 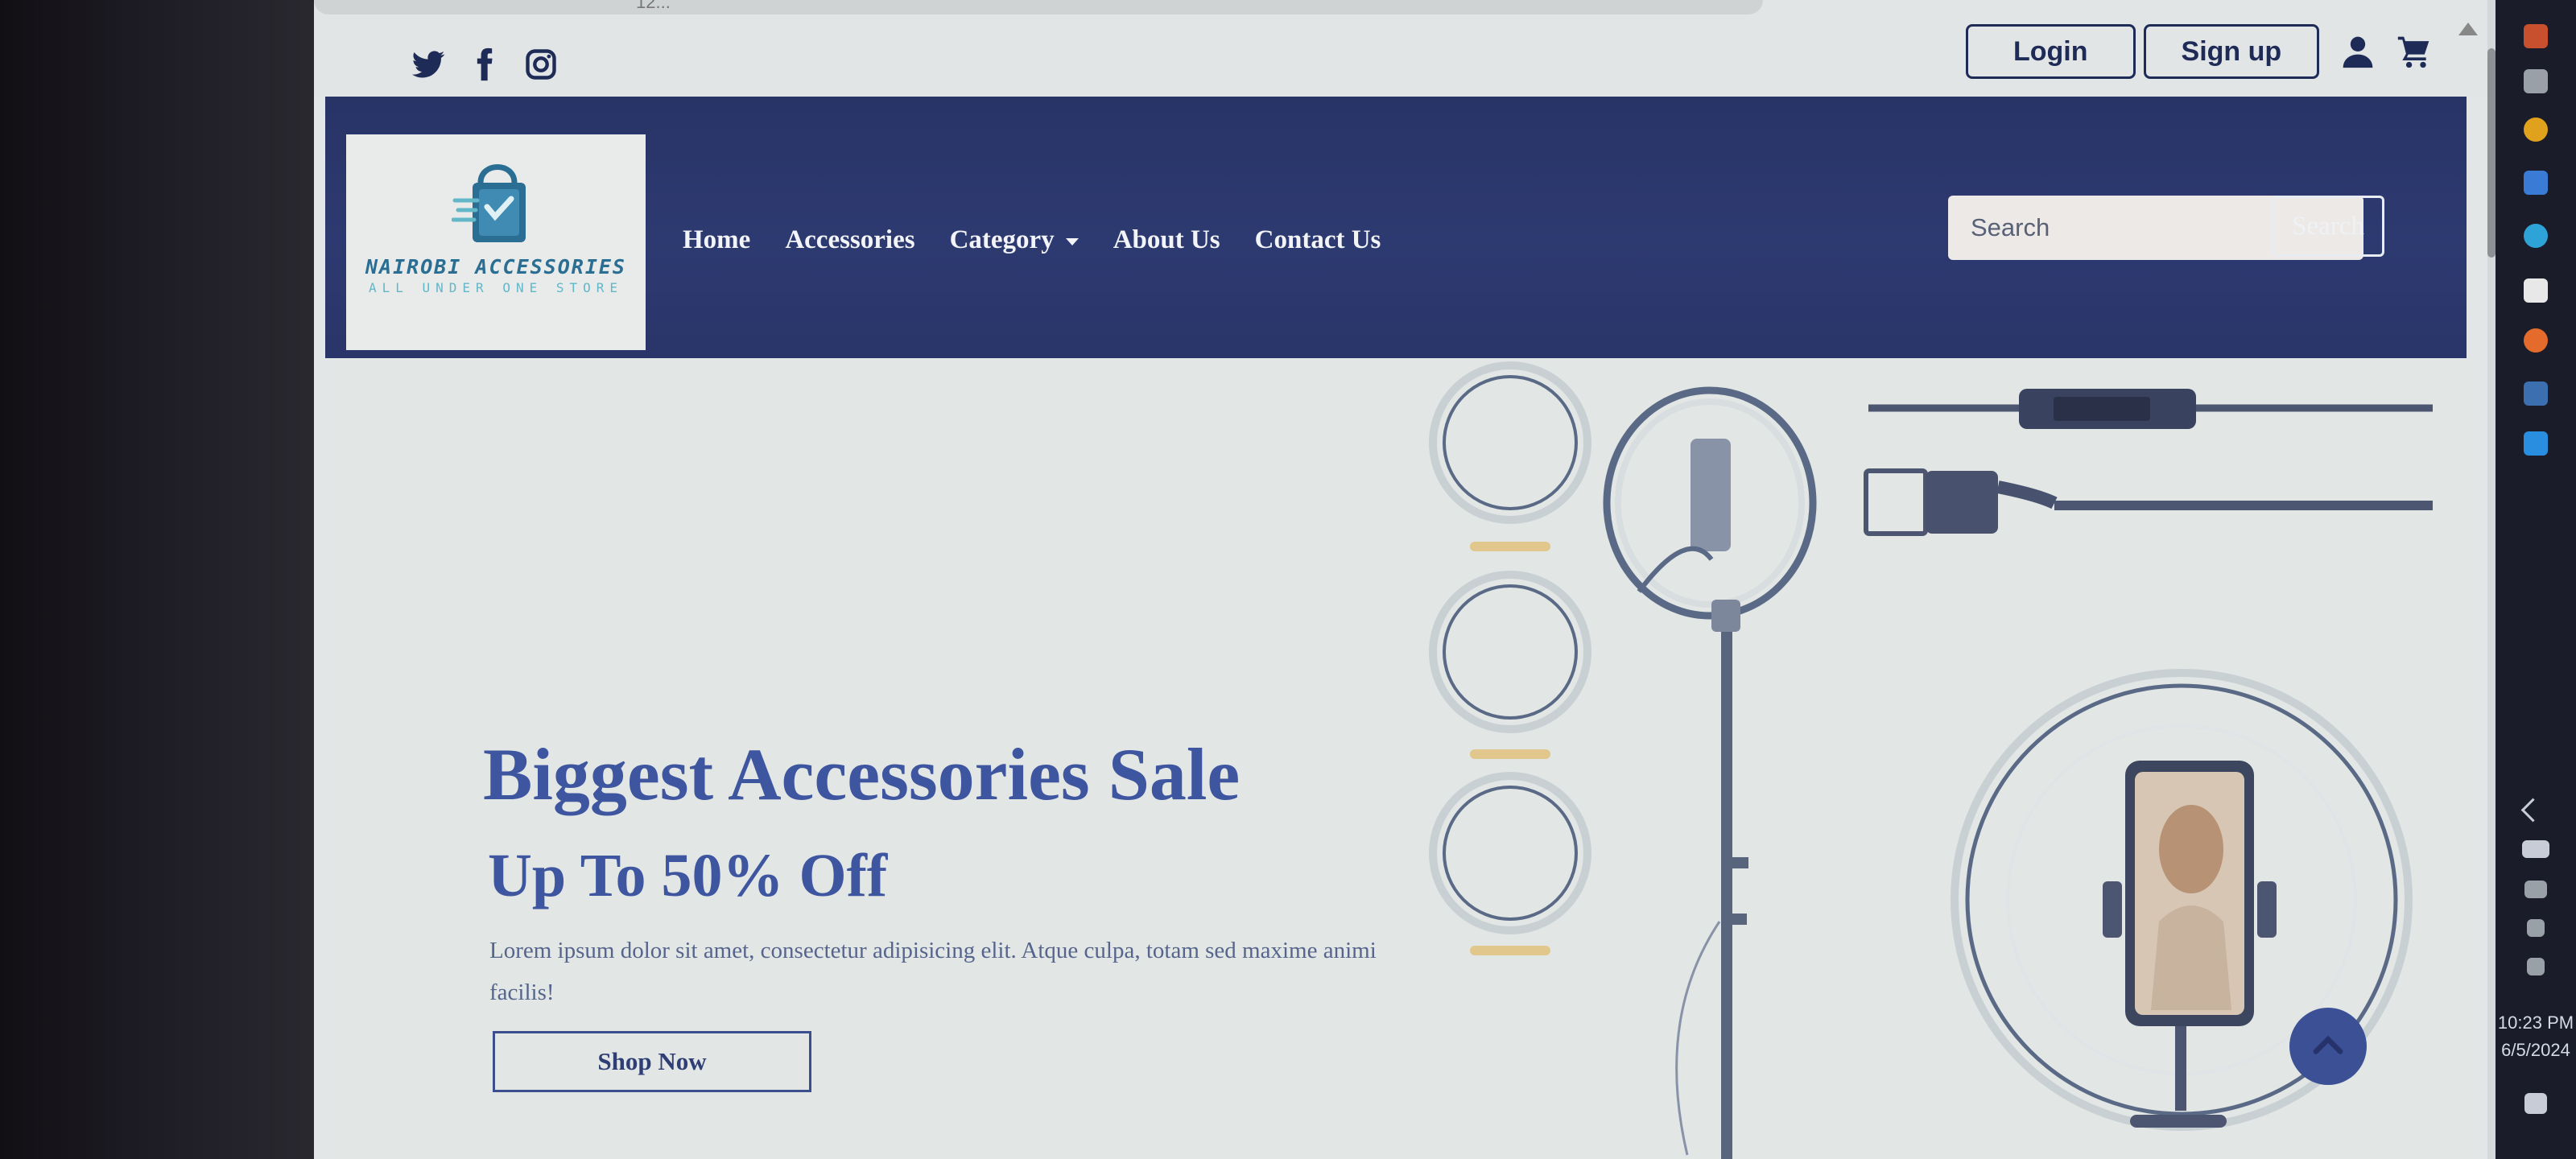 I want to click on taskbar-date: 6/5/2024, so click(x=2536, y=1050).